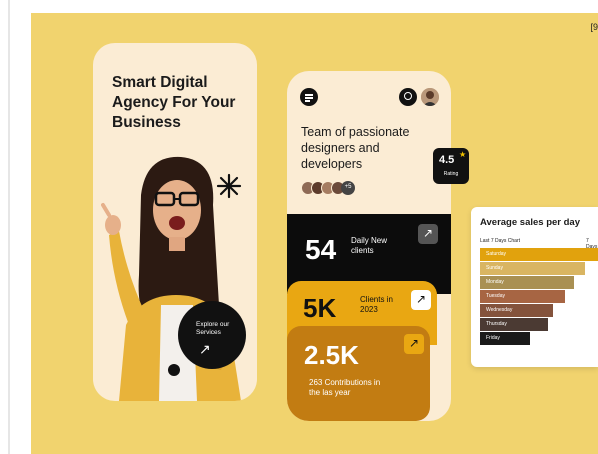  What do you see at coordinates (522, 296) in the screenshot?
I see `sales-bar-tuesday: Tuesday` at bounding box center [522, 296].